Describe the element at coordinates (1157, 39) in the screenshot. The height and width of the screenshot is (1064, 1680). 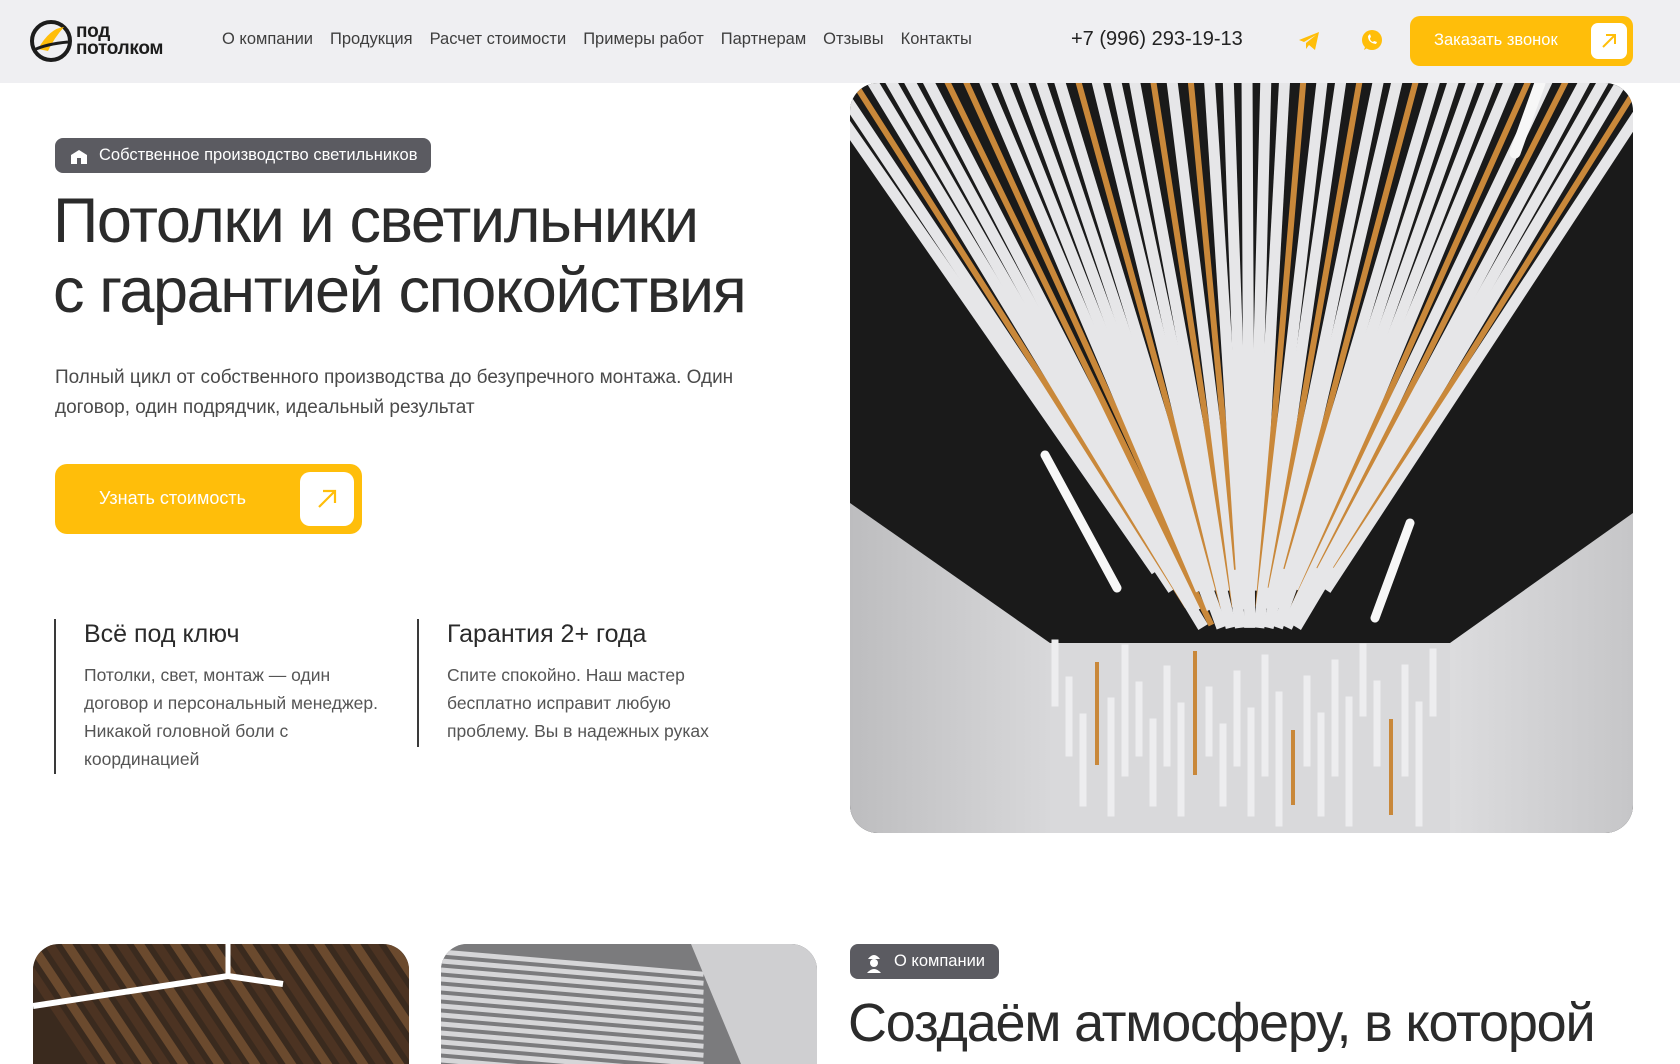
I see `phone-link: +7 (996) 293-19-13` at that location.